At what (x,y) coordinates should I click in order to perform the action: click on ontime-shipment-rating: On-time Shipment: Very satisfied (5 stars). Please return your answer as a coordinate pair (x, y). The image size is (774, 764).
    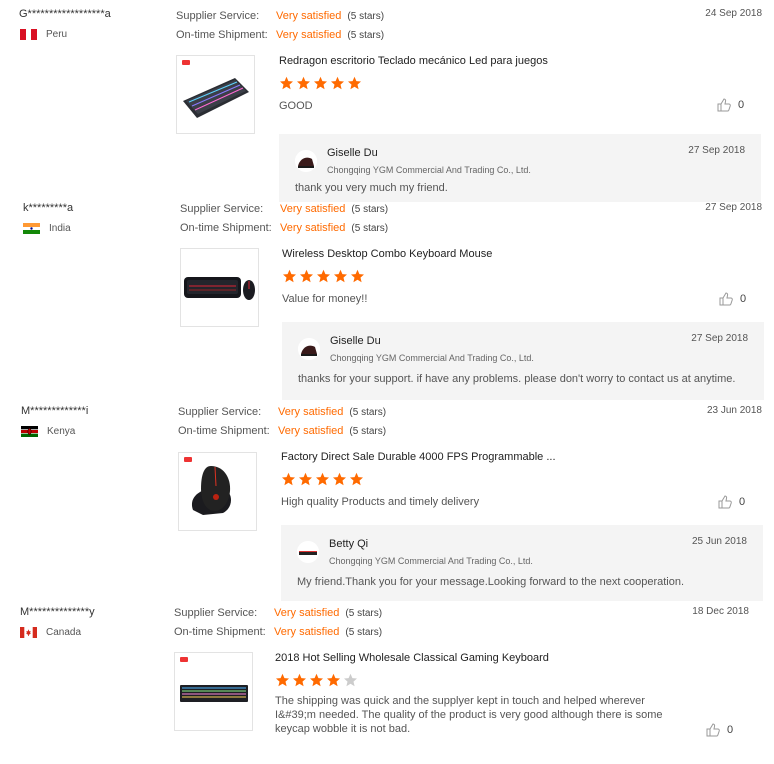
    Looking at the image, I should click on (284, 228).